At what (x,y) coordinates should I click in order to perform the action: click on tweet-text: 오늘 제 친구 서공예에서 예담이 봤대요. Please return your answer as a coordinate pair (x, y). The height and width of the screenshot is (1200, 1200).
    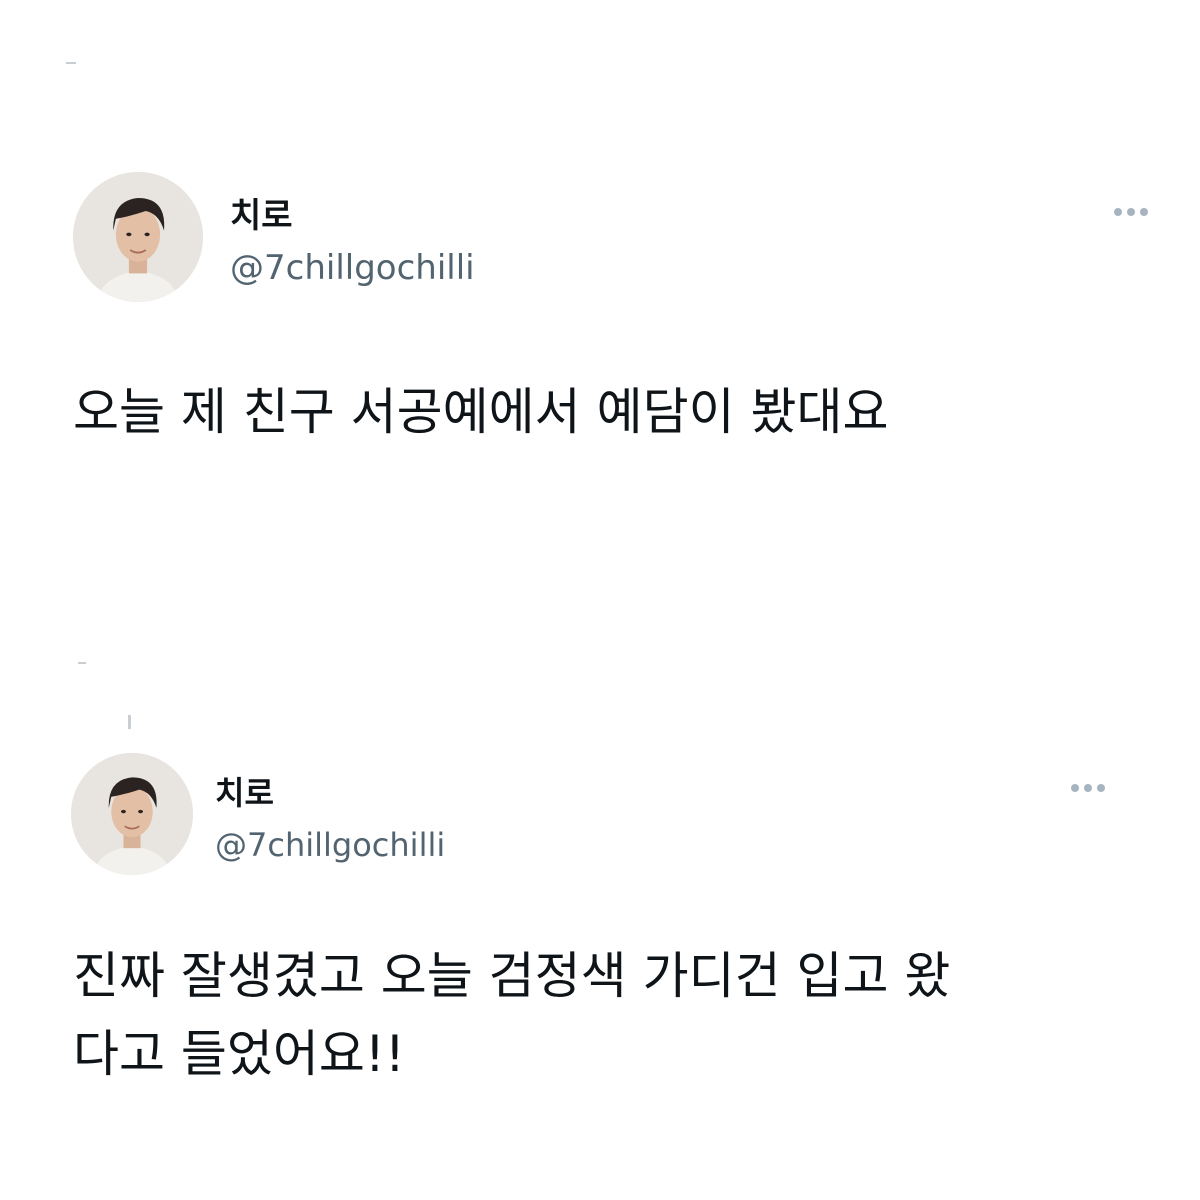
    Looking at the image, I should click on (481, 412).